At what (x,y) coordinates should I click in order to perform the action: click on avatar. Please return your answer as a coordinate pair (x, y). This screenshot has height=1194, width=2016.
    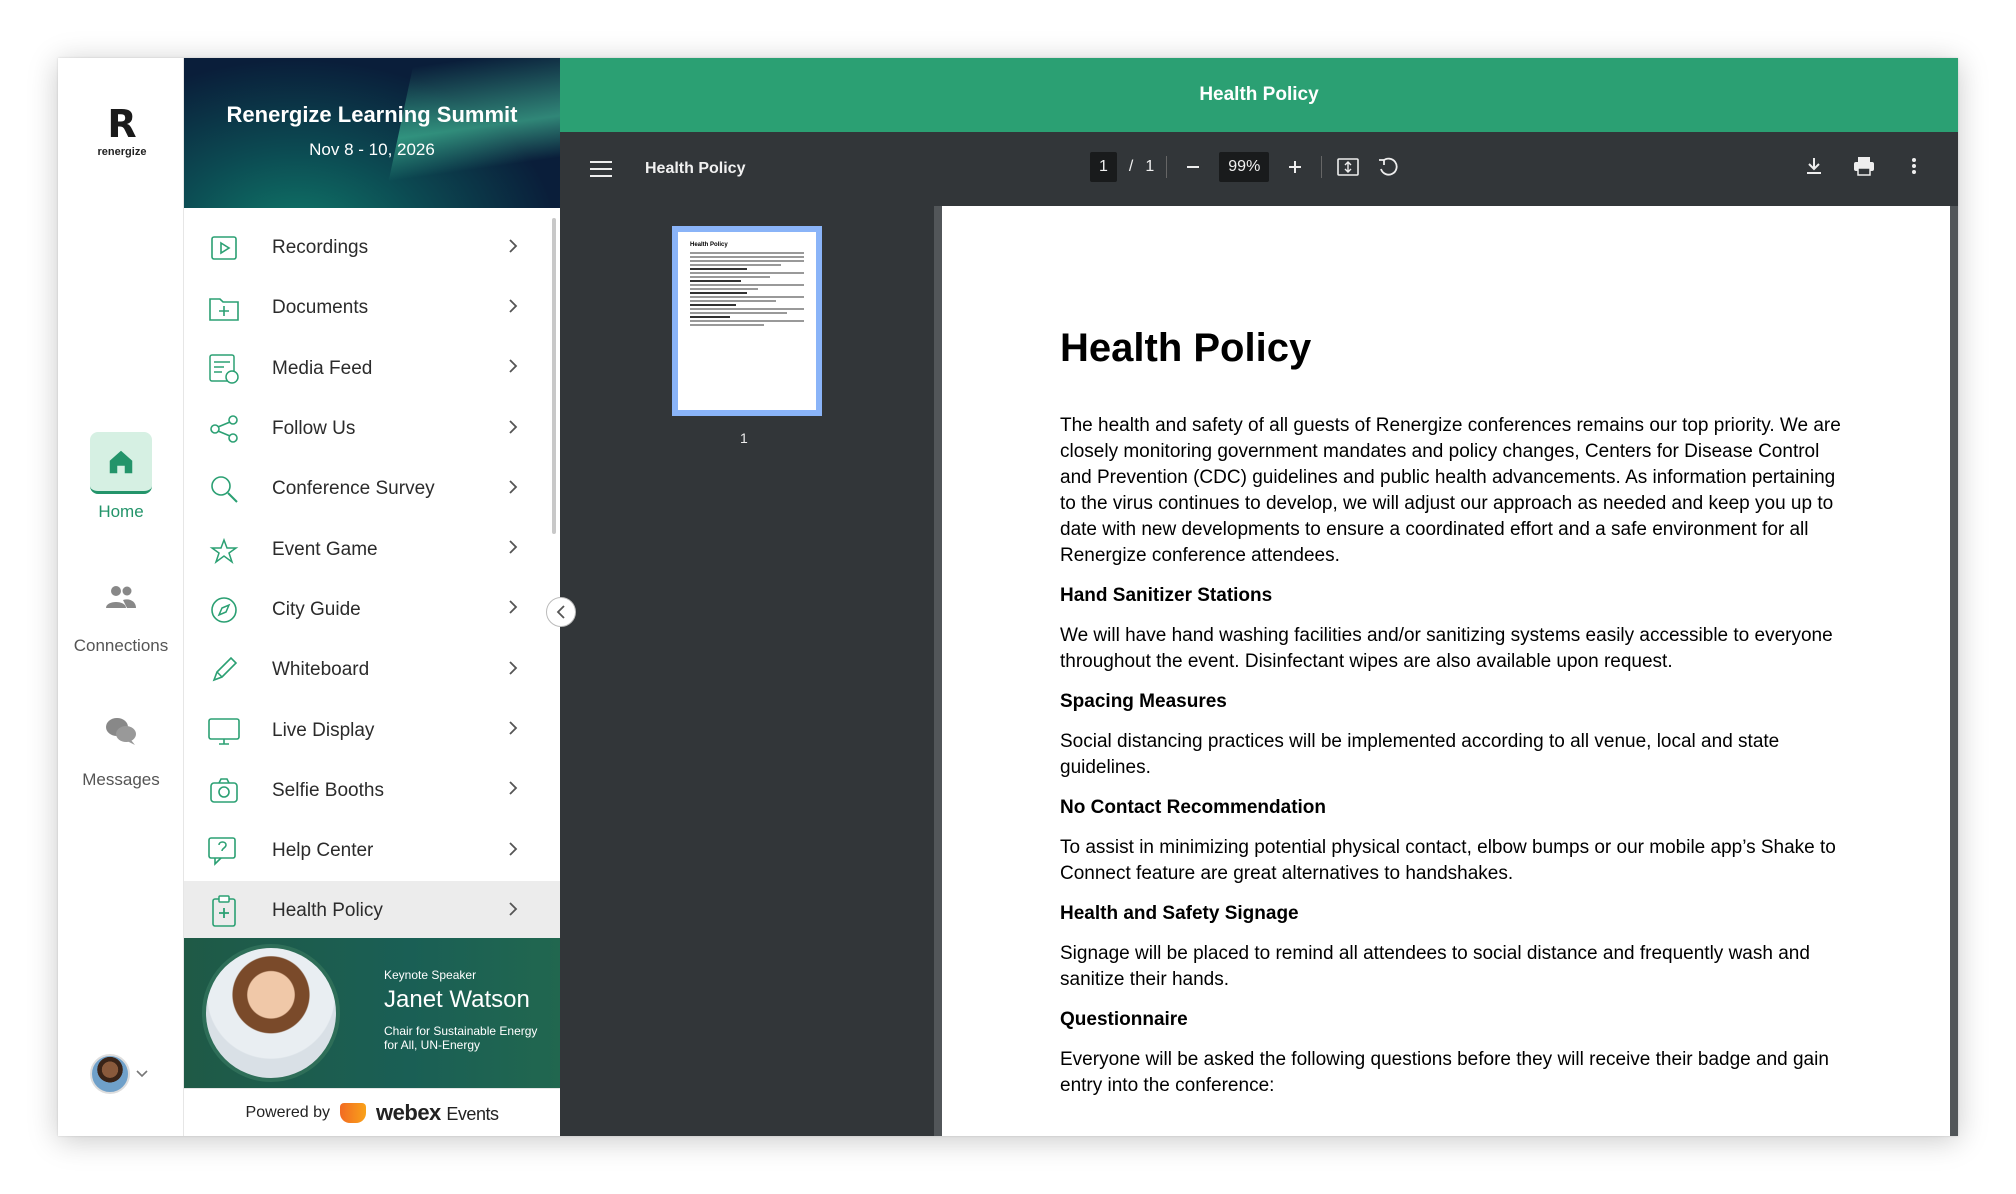
    Looking at the image, I should click on (110, 1074).